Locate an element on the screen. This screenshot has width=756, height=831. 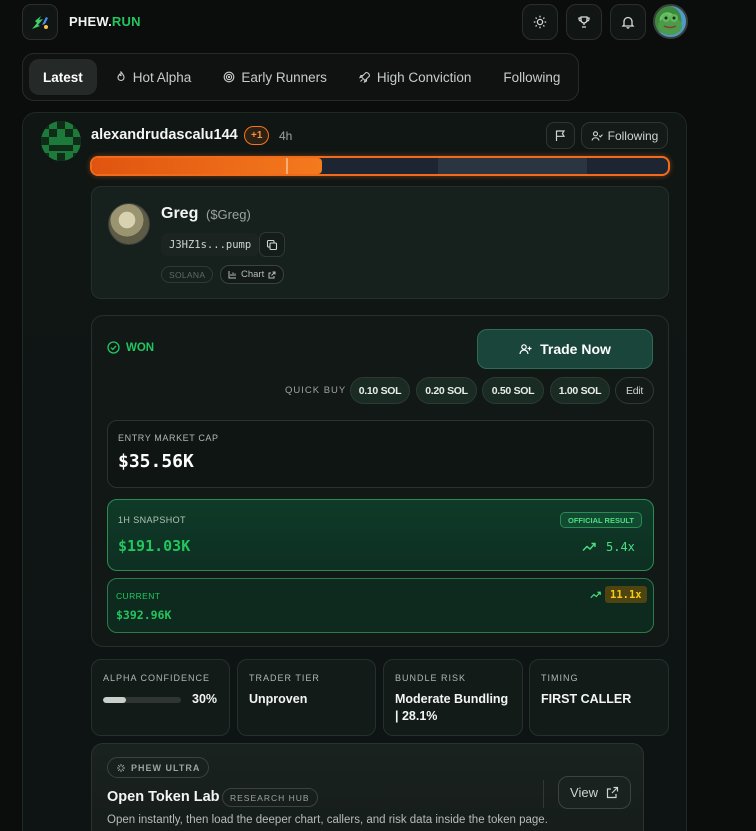
tab-hot-alpha: Hot Alpha is located at coordinates (153, 77).